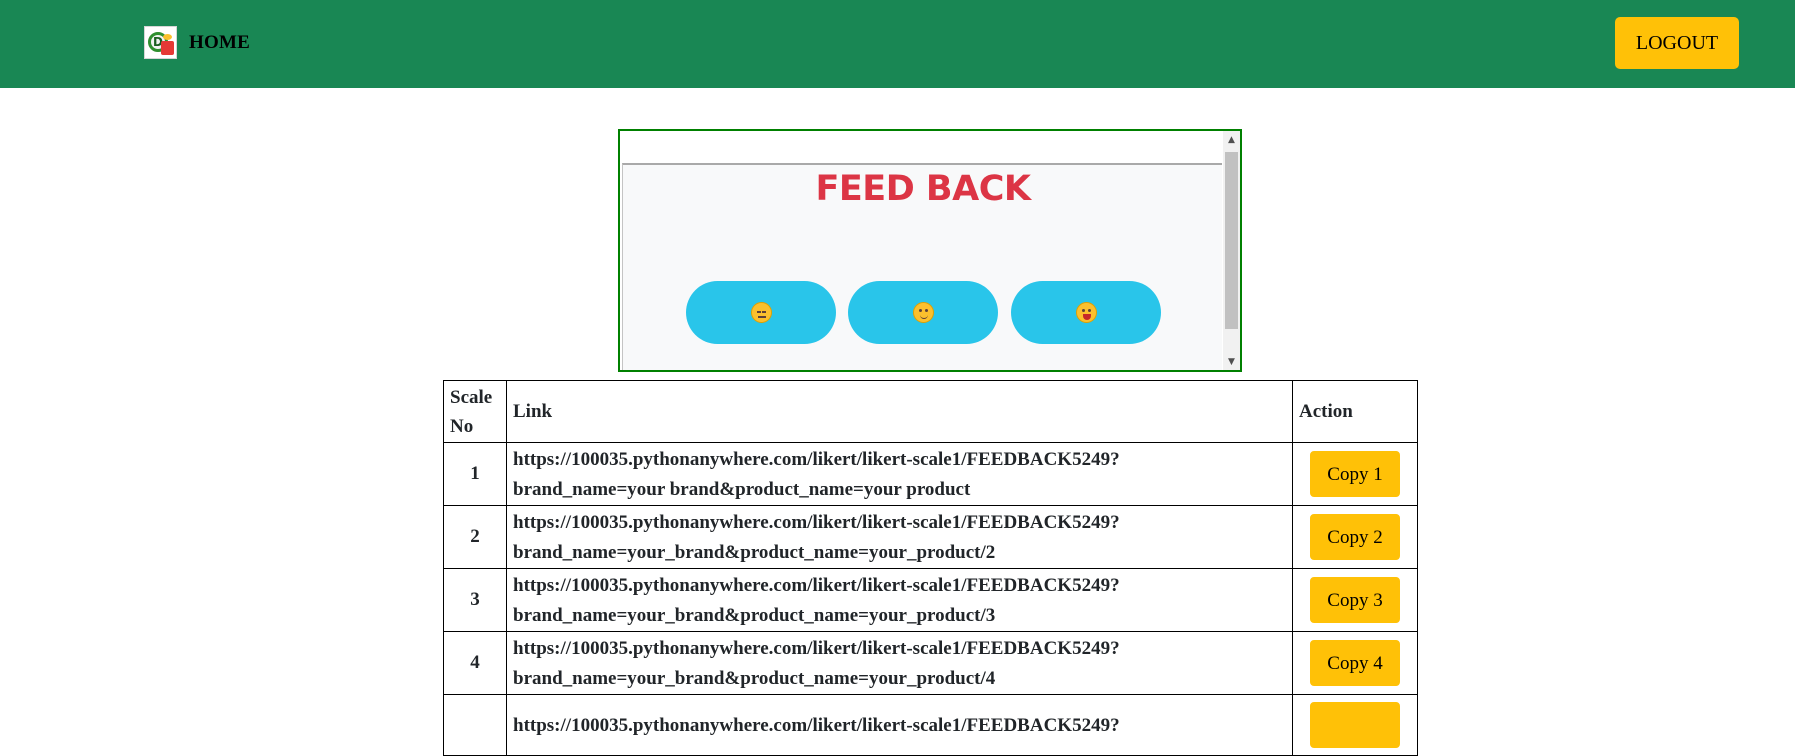 The width and height of the screenshot is (1795, 756). Describe the element at coordinates (1231, 240) in the screenshot. I see `scrollbar-thumb` at that location.